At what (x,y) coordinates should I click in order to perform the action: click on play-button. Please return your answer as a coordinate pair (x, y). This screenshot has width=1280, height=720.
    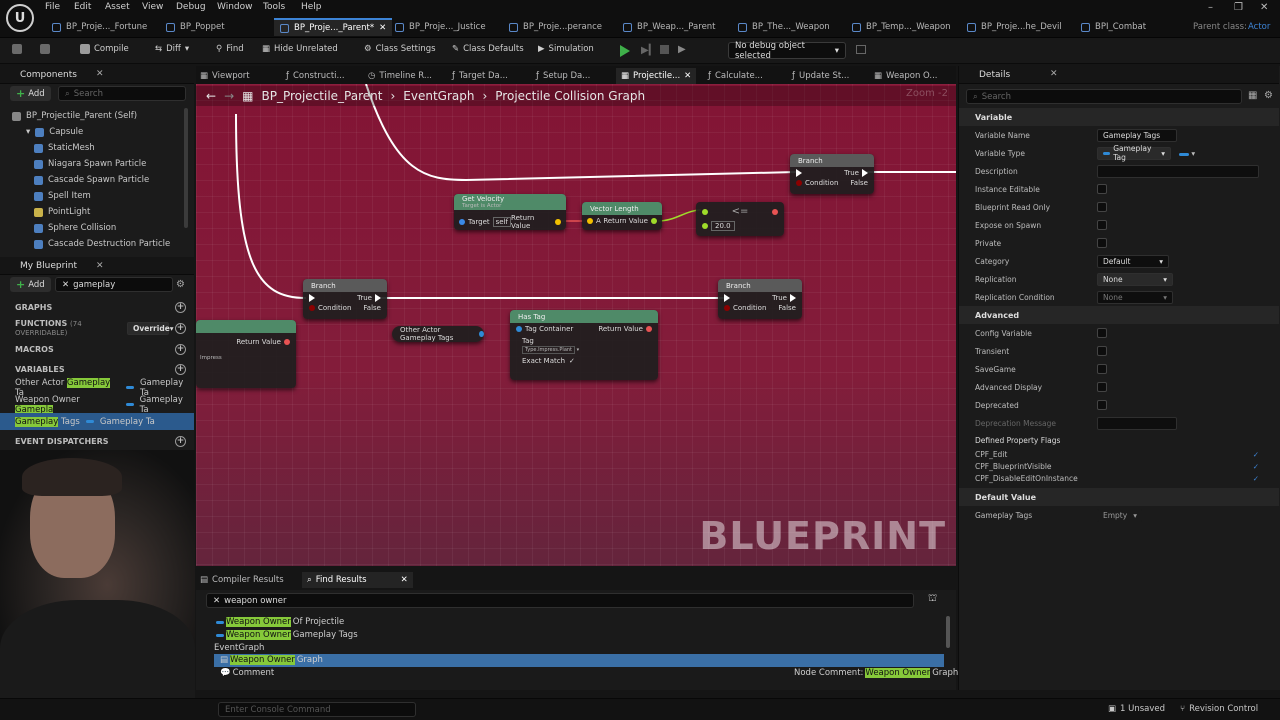
    Looking at the image, I should click on (625, 51).